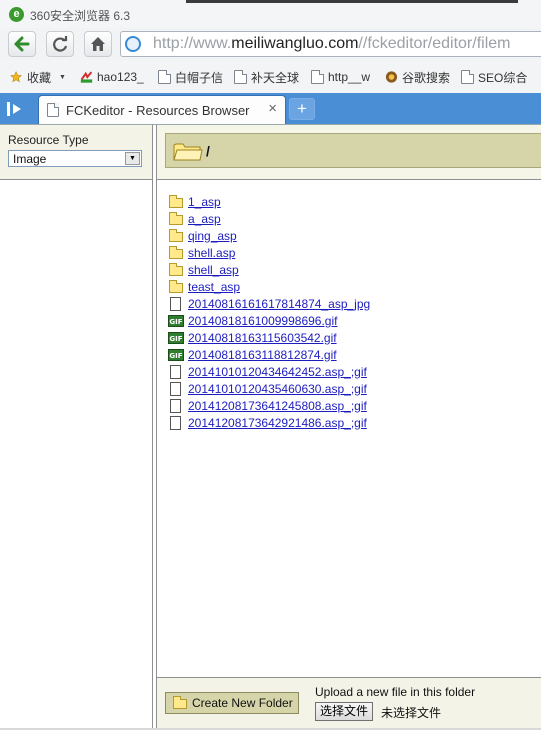 This screenshot has height=730, width=541. Describe the element at coordinates (80, 16) in the screenshot. I see `window-title: 360安全浏览器 6.3` at that location.